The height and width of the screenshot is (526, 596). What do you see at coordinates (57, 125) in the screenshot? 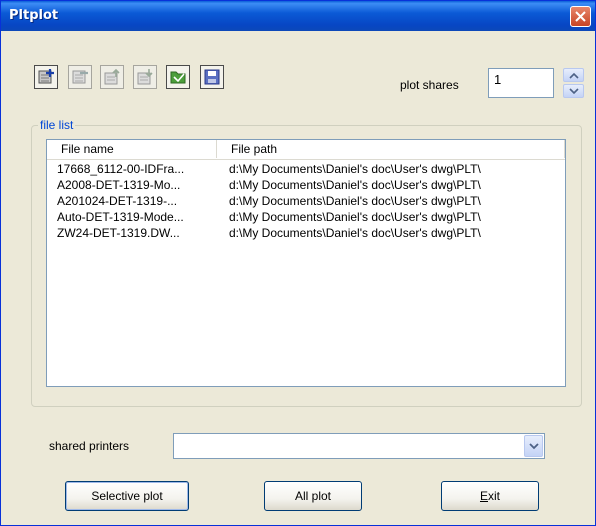
I see `file-list-group-title: file list` at bounding box center [57, 125].